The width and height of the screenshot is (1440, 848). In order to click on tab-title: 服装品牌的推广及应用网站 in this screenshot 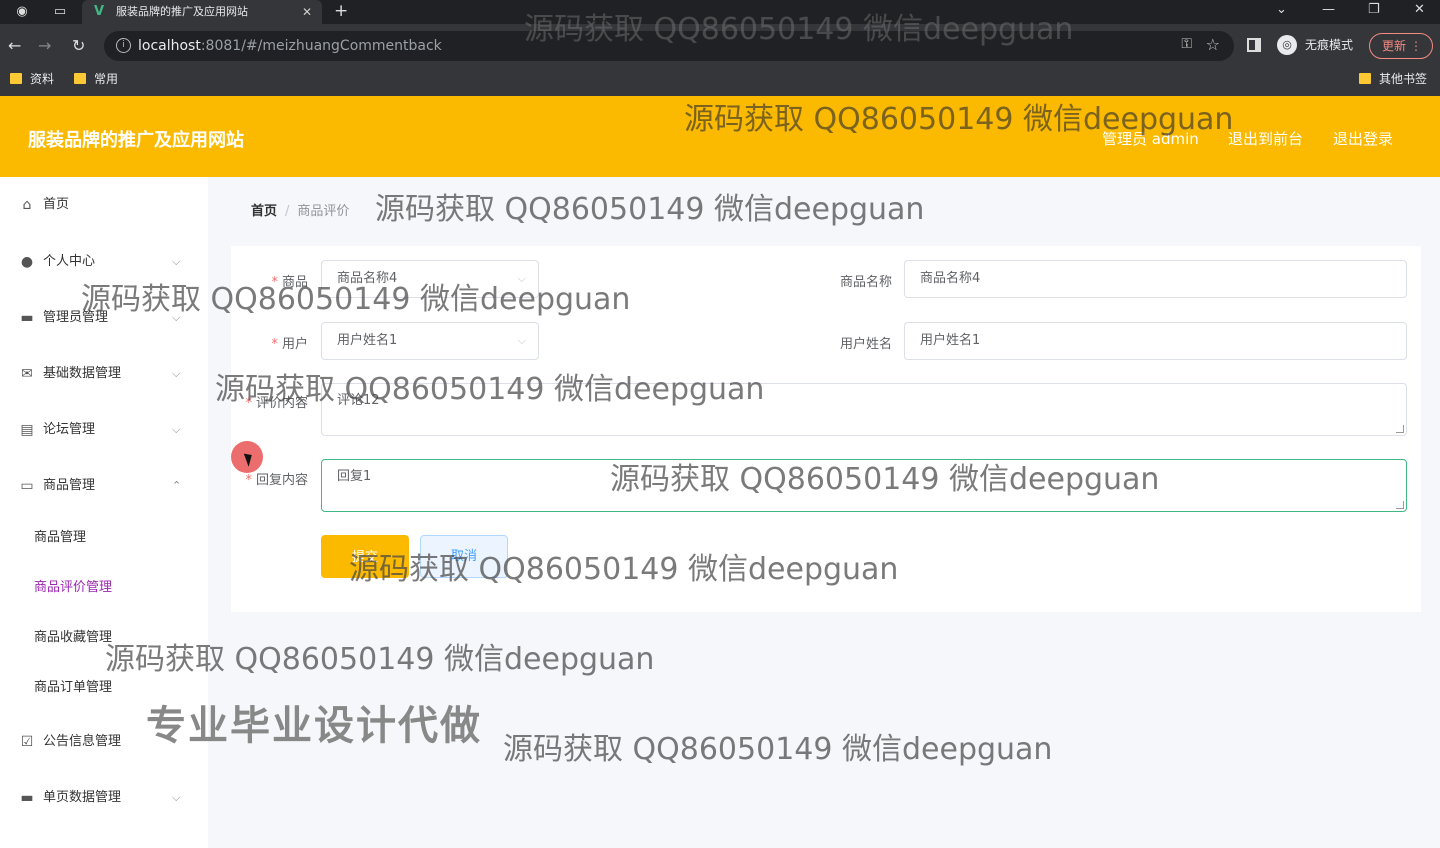, I will do `click(182, 11)`.